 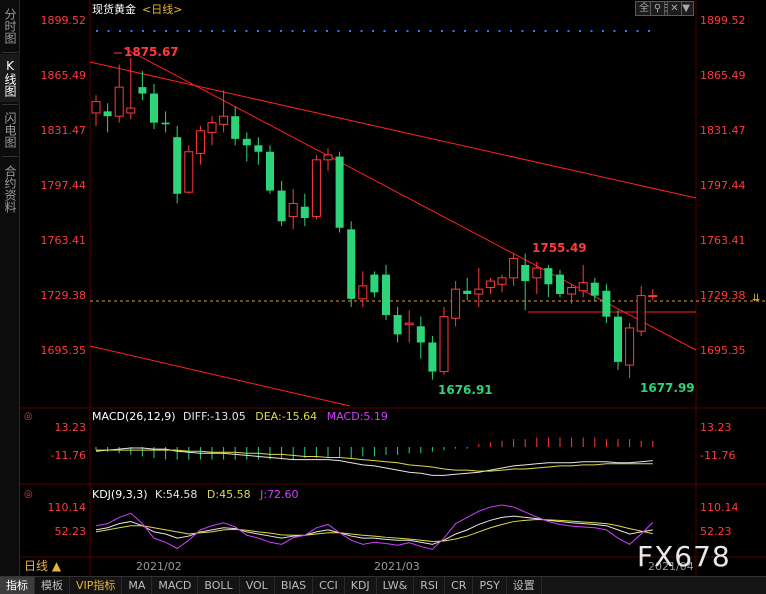 What do you see at coordinates (28, 494) in the screenshot?
I see `kdj-settings-icon: ◎` at bounding box center [28, 494].